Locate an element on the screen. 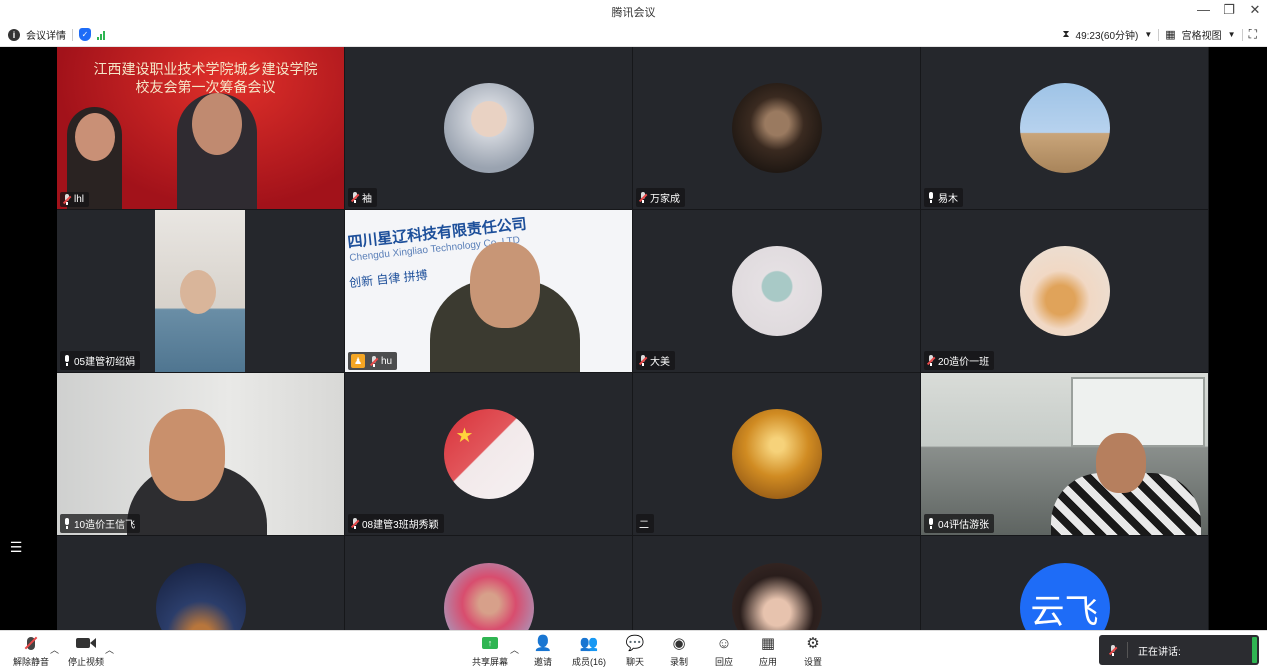  video-feed: 江西建设职业技术学院城乡建设学院 校友会第一次筹备会议 is located at coordinates (200, 128).